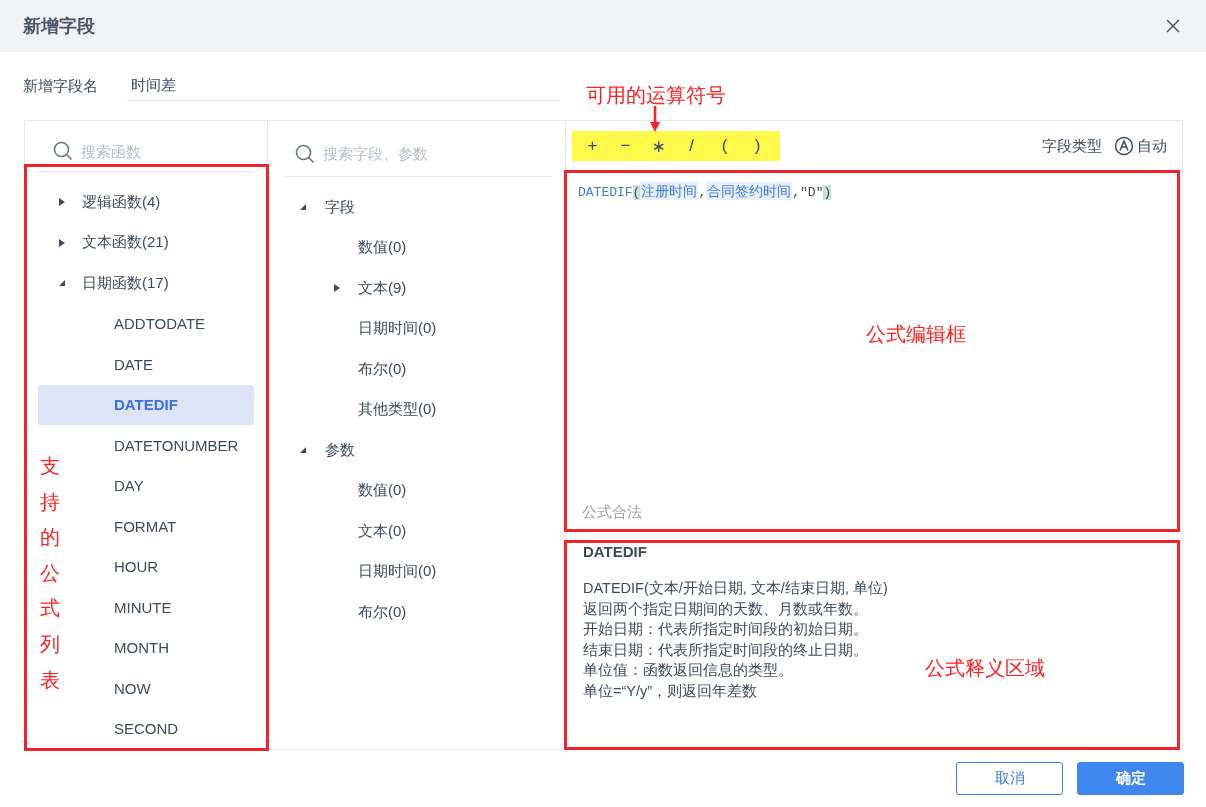 The height and width of the screenshot is (807, 1206). I want to click on function-group-item: 逻辑函数(4), so click(146, 202).